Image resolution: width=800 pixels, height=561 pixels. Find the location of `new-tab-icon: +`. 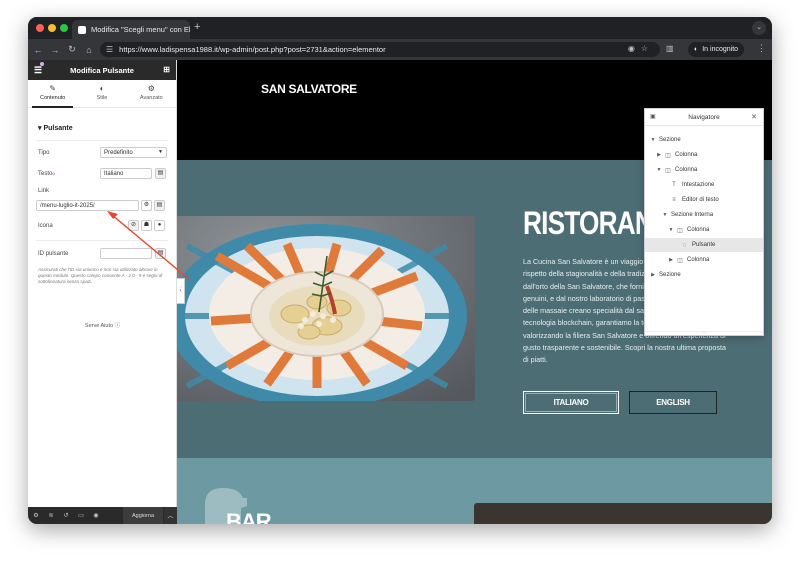

new-tab-icon: + is located at coordinates (197, 27).